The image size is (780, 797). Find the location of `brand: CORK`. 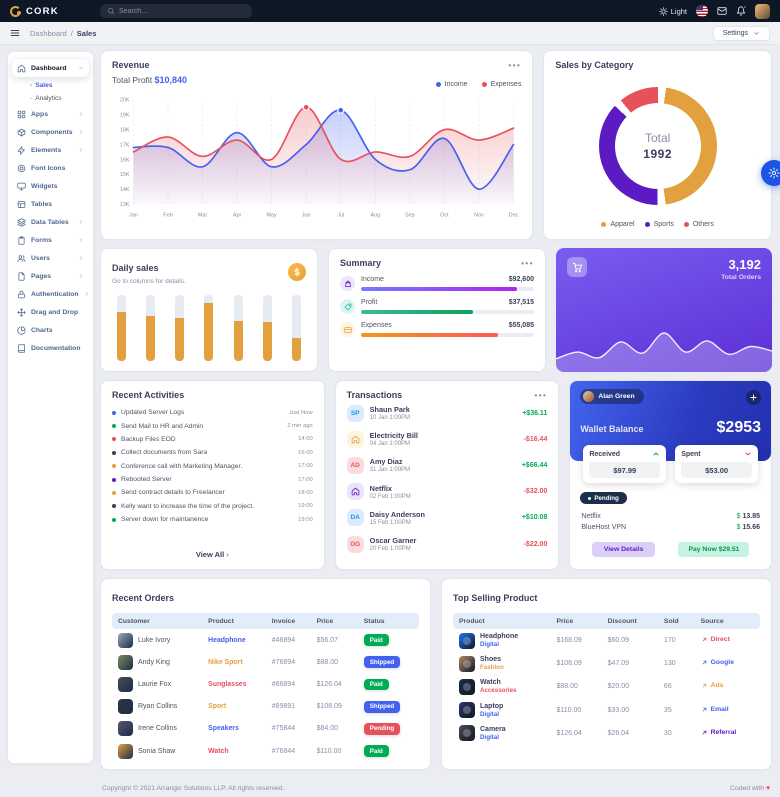

brand: CORK is located at coordinates (50, 11).